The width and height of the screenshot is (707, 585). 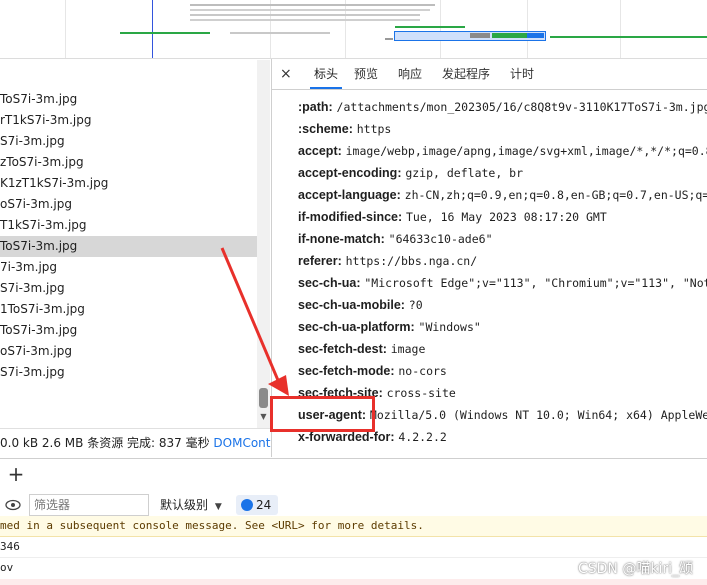 What do you see at coordinates (341, 239) in the screenshot?
I see `header-name: if-none-match:` at bounding box center [341, 239].